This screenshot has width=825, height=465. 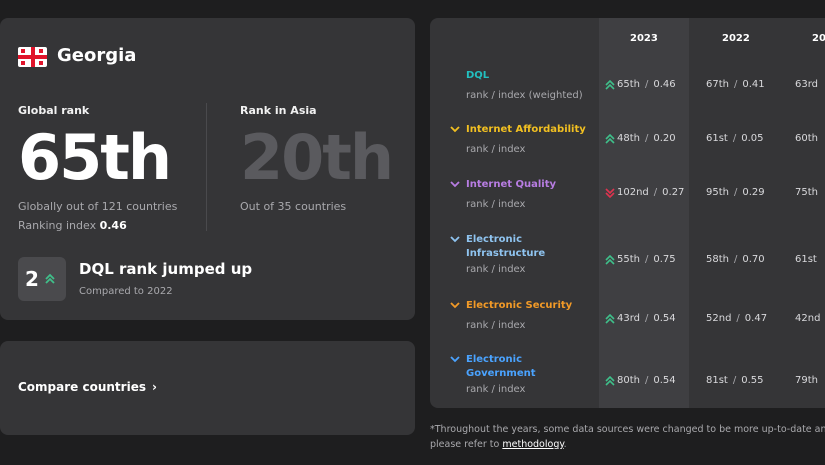 What do you see at coordinates (735, 138) in the screenshot?
I see `table-cell: 61st/0.05` at bounding box center [735, 138].